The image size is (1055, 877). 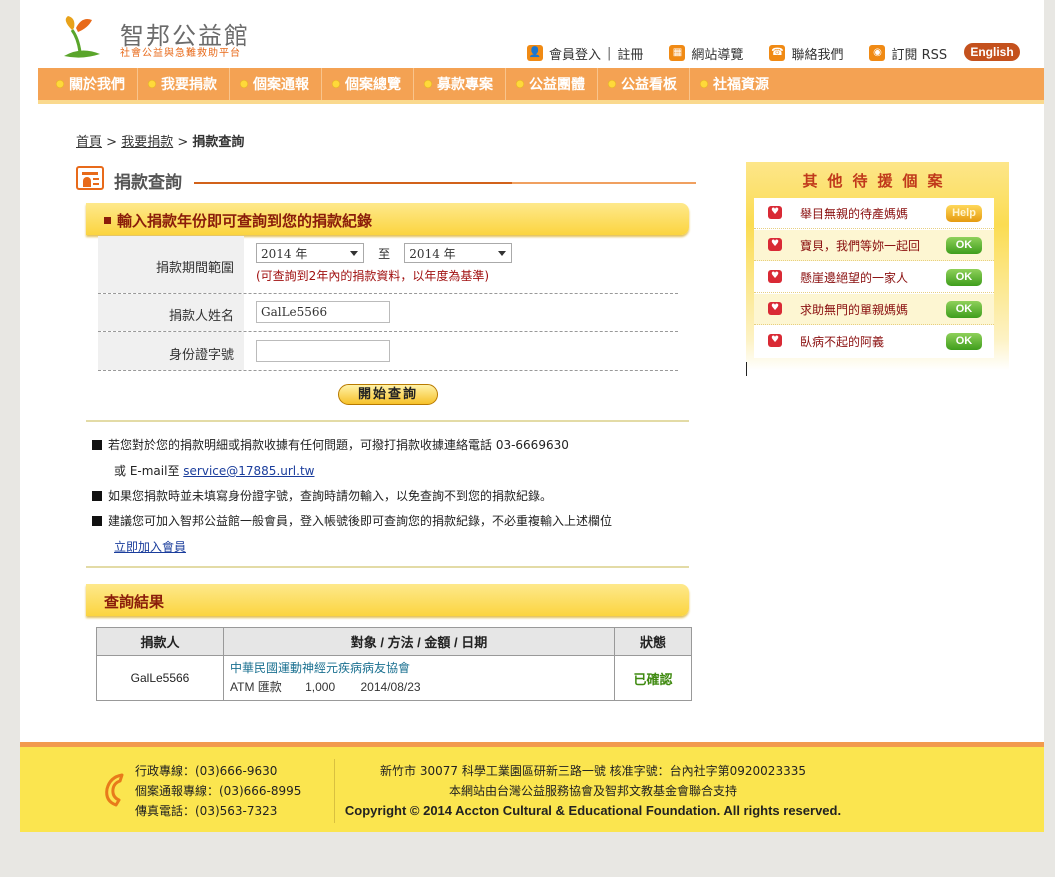 I want to click on join-member-link: 立即加入會員, so click(x=150, y=547).